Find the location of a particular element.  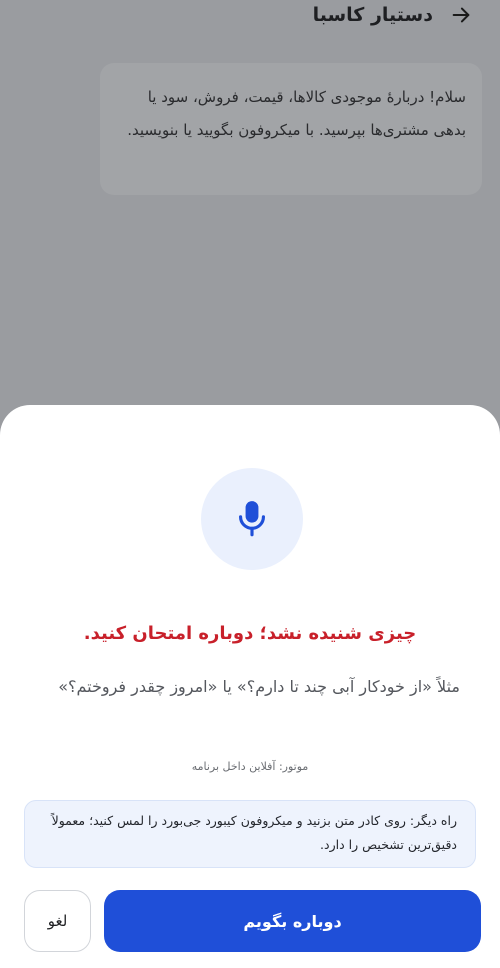

page-title: دستیار کاسبا is located at coordinates (372, 15).